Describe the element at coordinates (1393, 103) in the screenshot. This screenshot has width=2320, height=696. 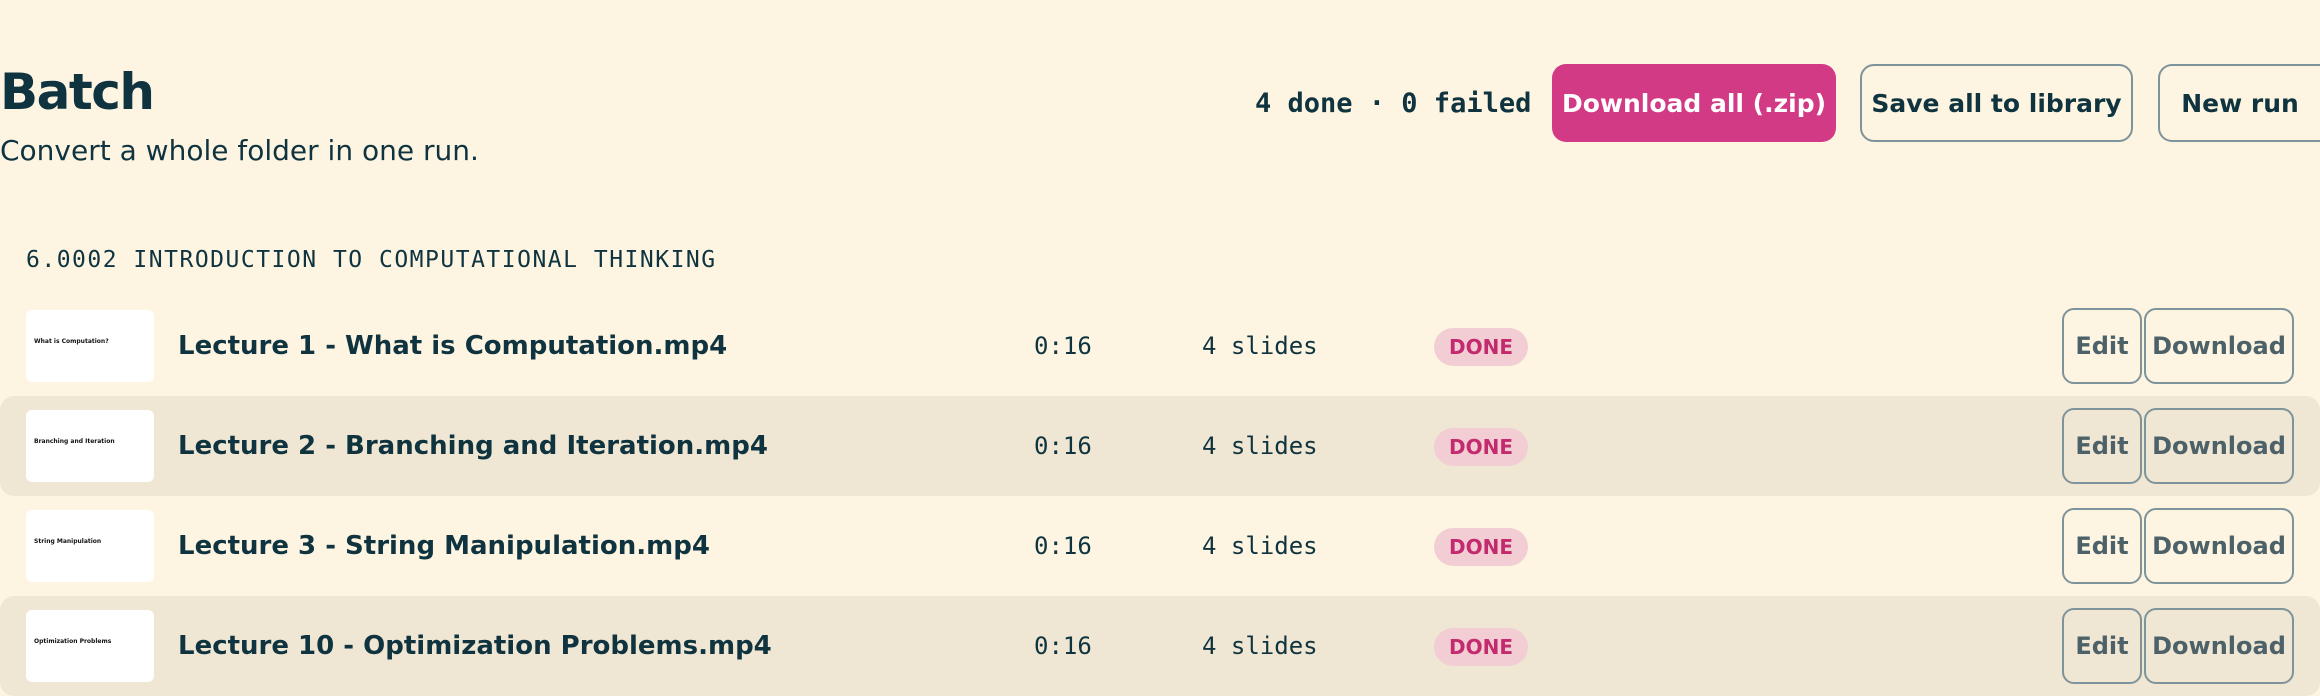
I see `batch-status: 4 done · 0 failed` at that location.